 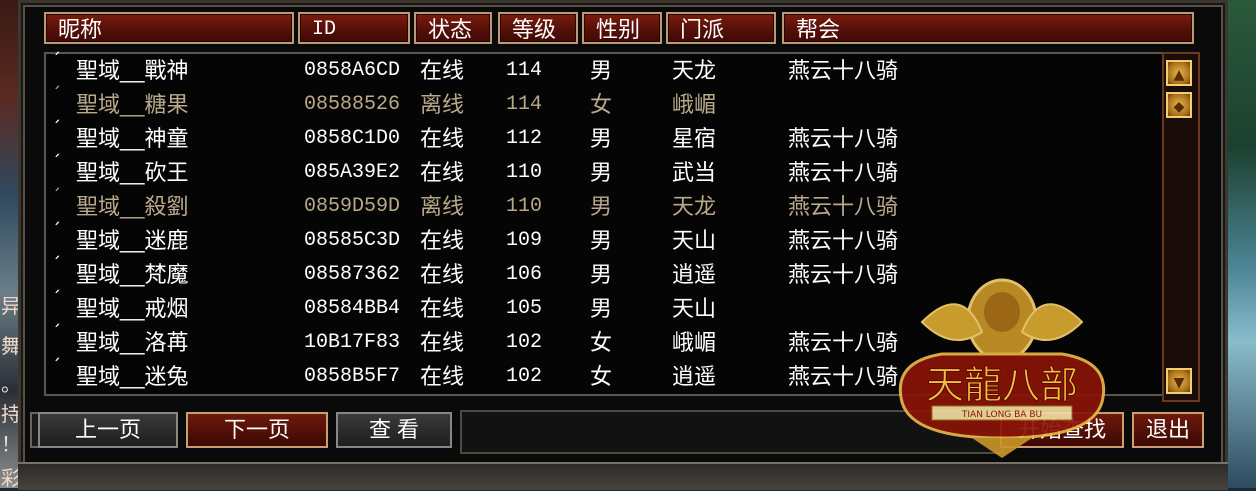 What do you see at coordinates (352, 70) in the screenshot?
I see `member-id: 0858A6CD` at bounding box center [352, 70].